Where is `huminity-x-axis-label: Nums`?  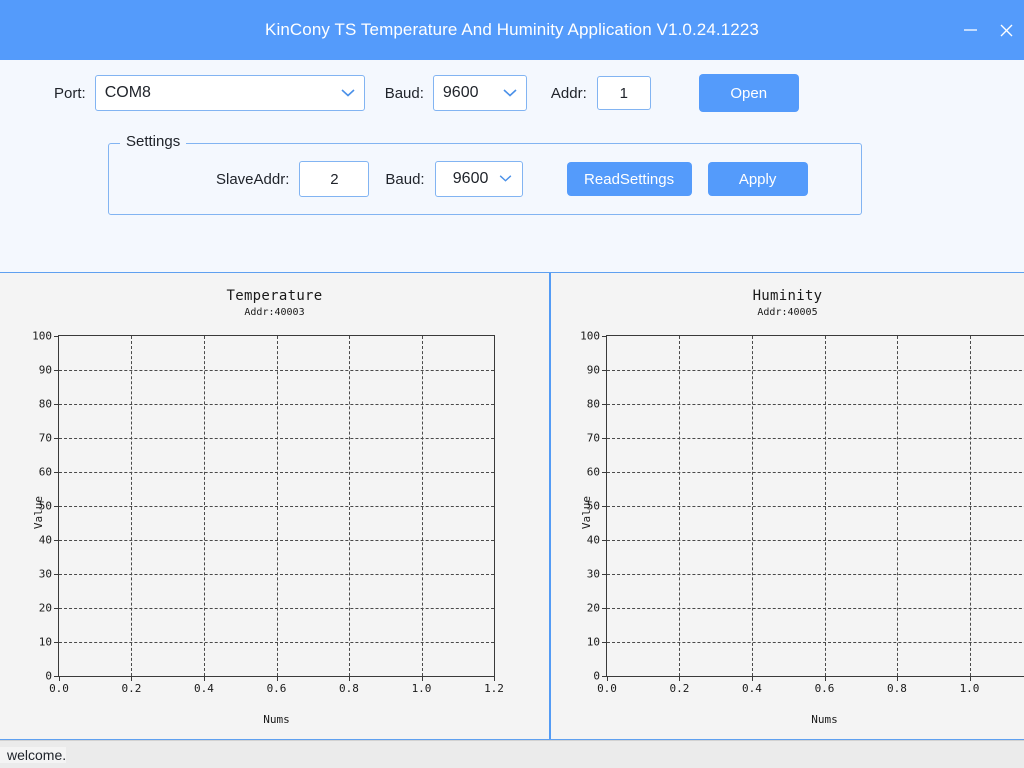
huminity-x-axis-label: Nums is located at coordinates (824, 719).